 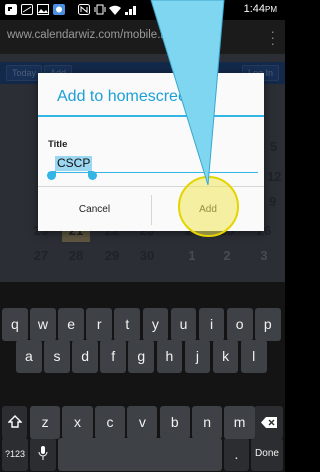 I want to click on wifi-icon, so click(x=115, y=10).